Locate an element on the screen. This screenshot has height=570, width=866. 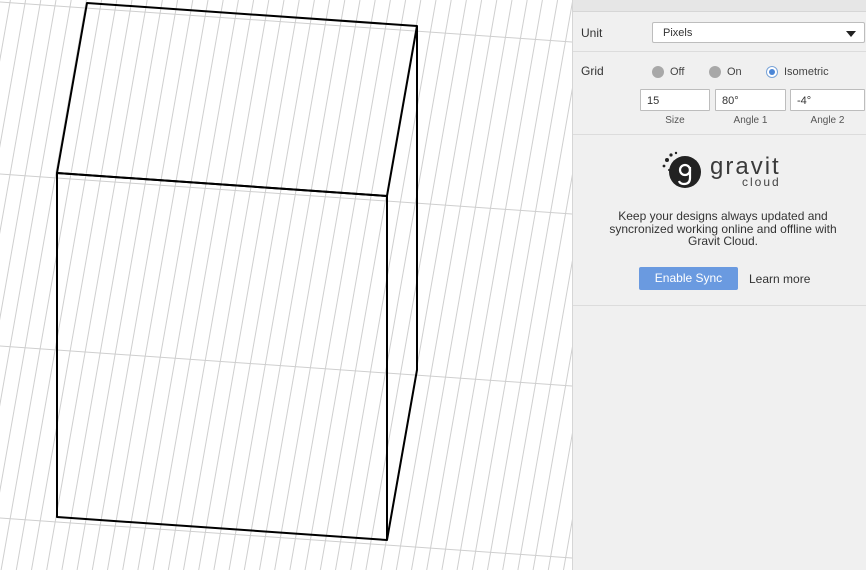
logo-subtext: cloud is located at coordinates (761, 182).